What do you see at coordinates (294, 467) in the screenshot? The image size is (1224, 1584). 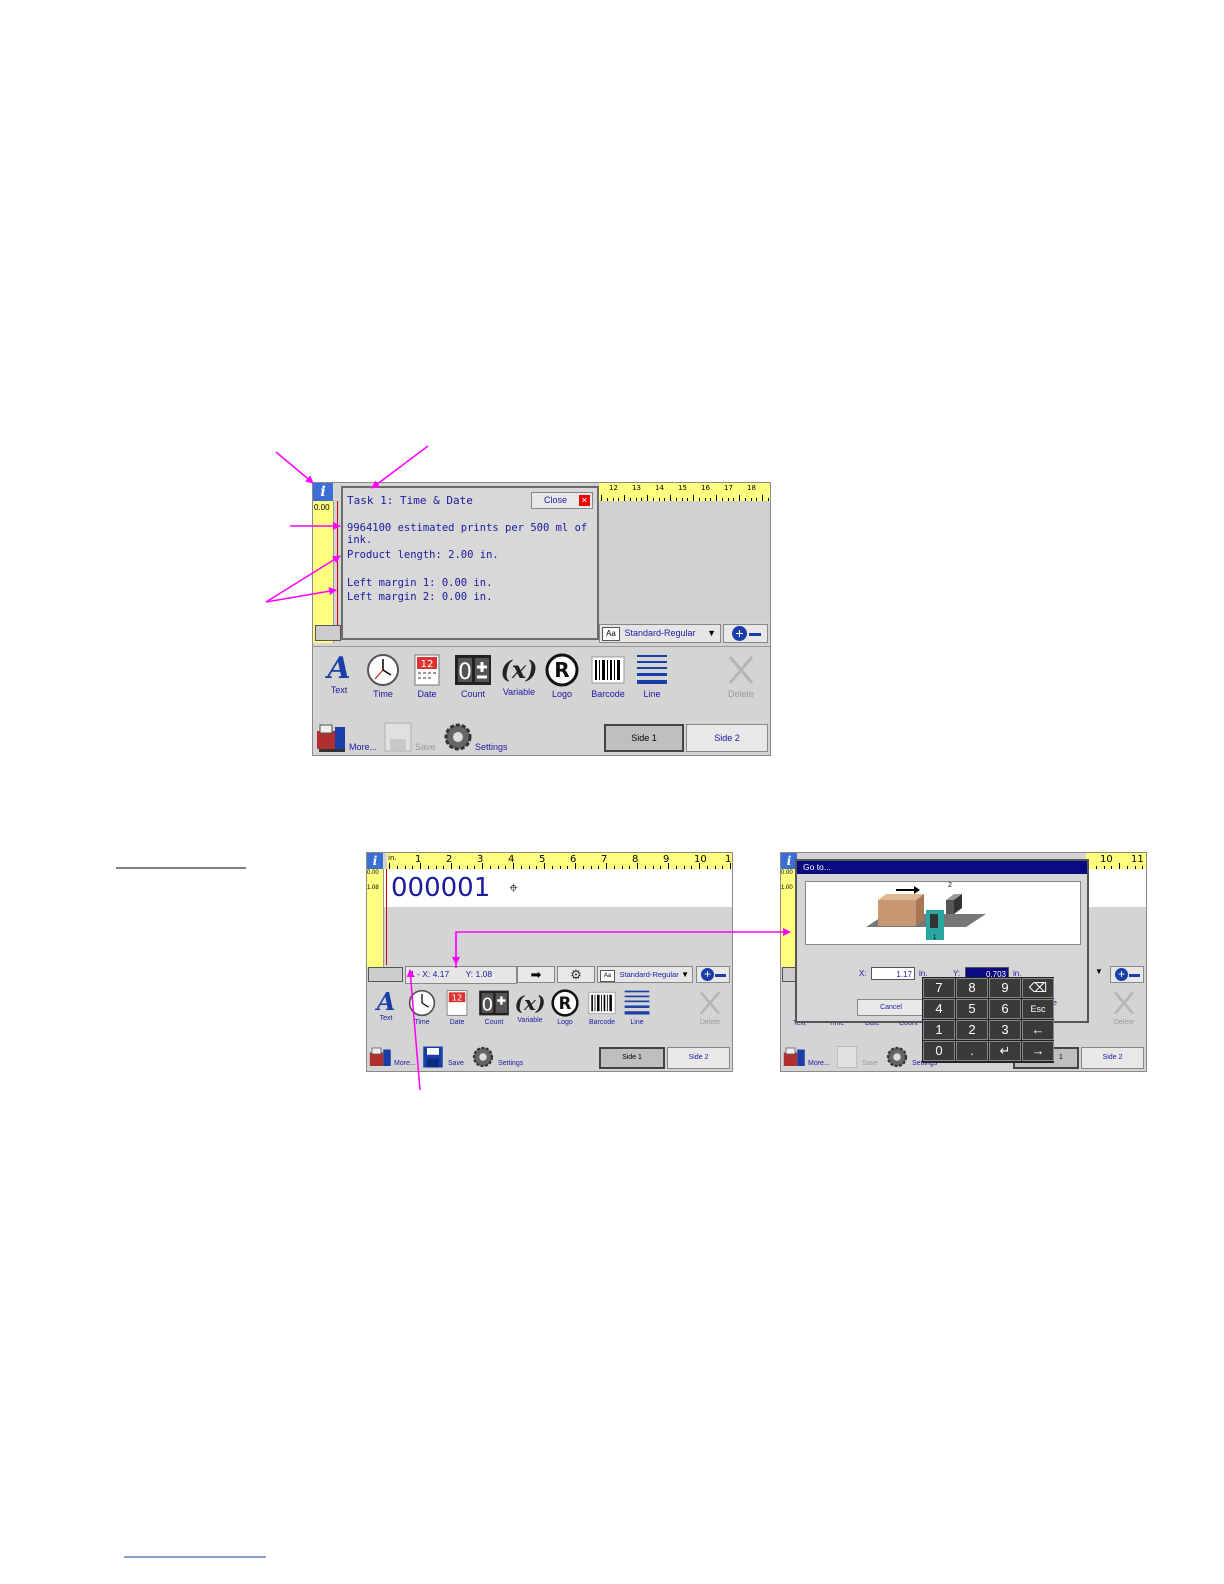 I see `callout-info-button` at bounding box center [294, 467].